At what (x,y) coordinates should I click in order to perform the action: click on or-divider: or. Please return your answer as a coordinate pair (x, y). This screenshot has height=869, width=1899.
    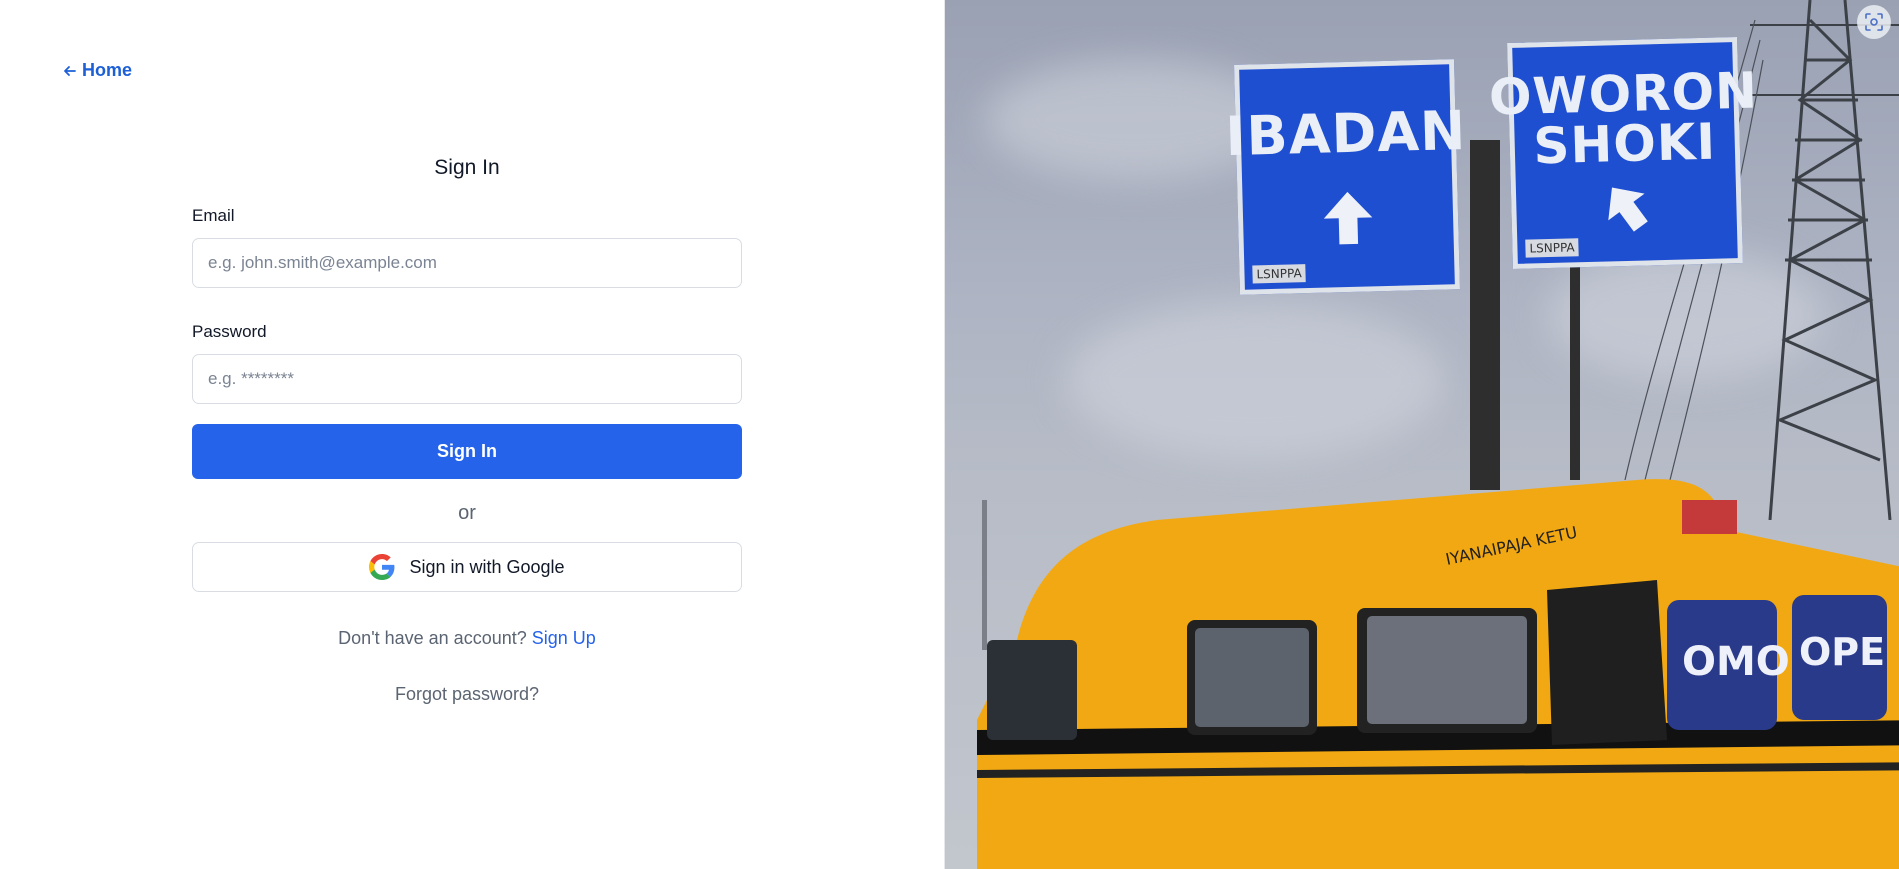
    Looking at the image, I should click on (467, 513).